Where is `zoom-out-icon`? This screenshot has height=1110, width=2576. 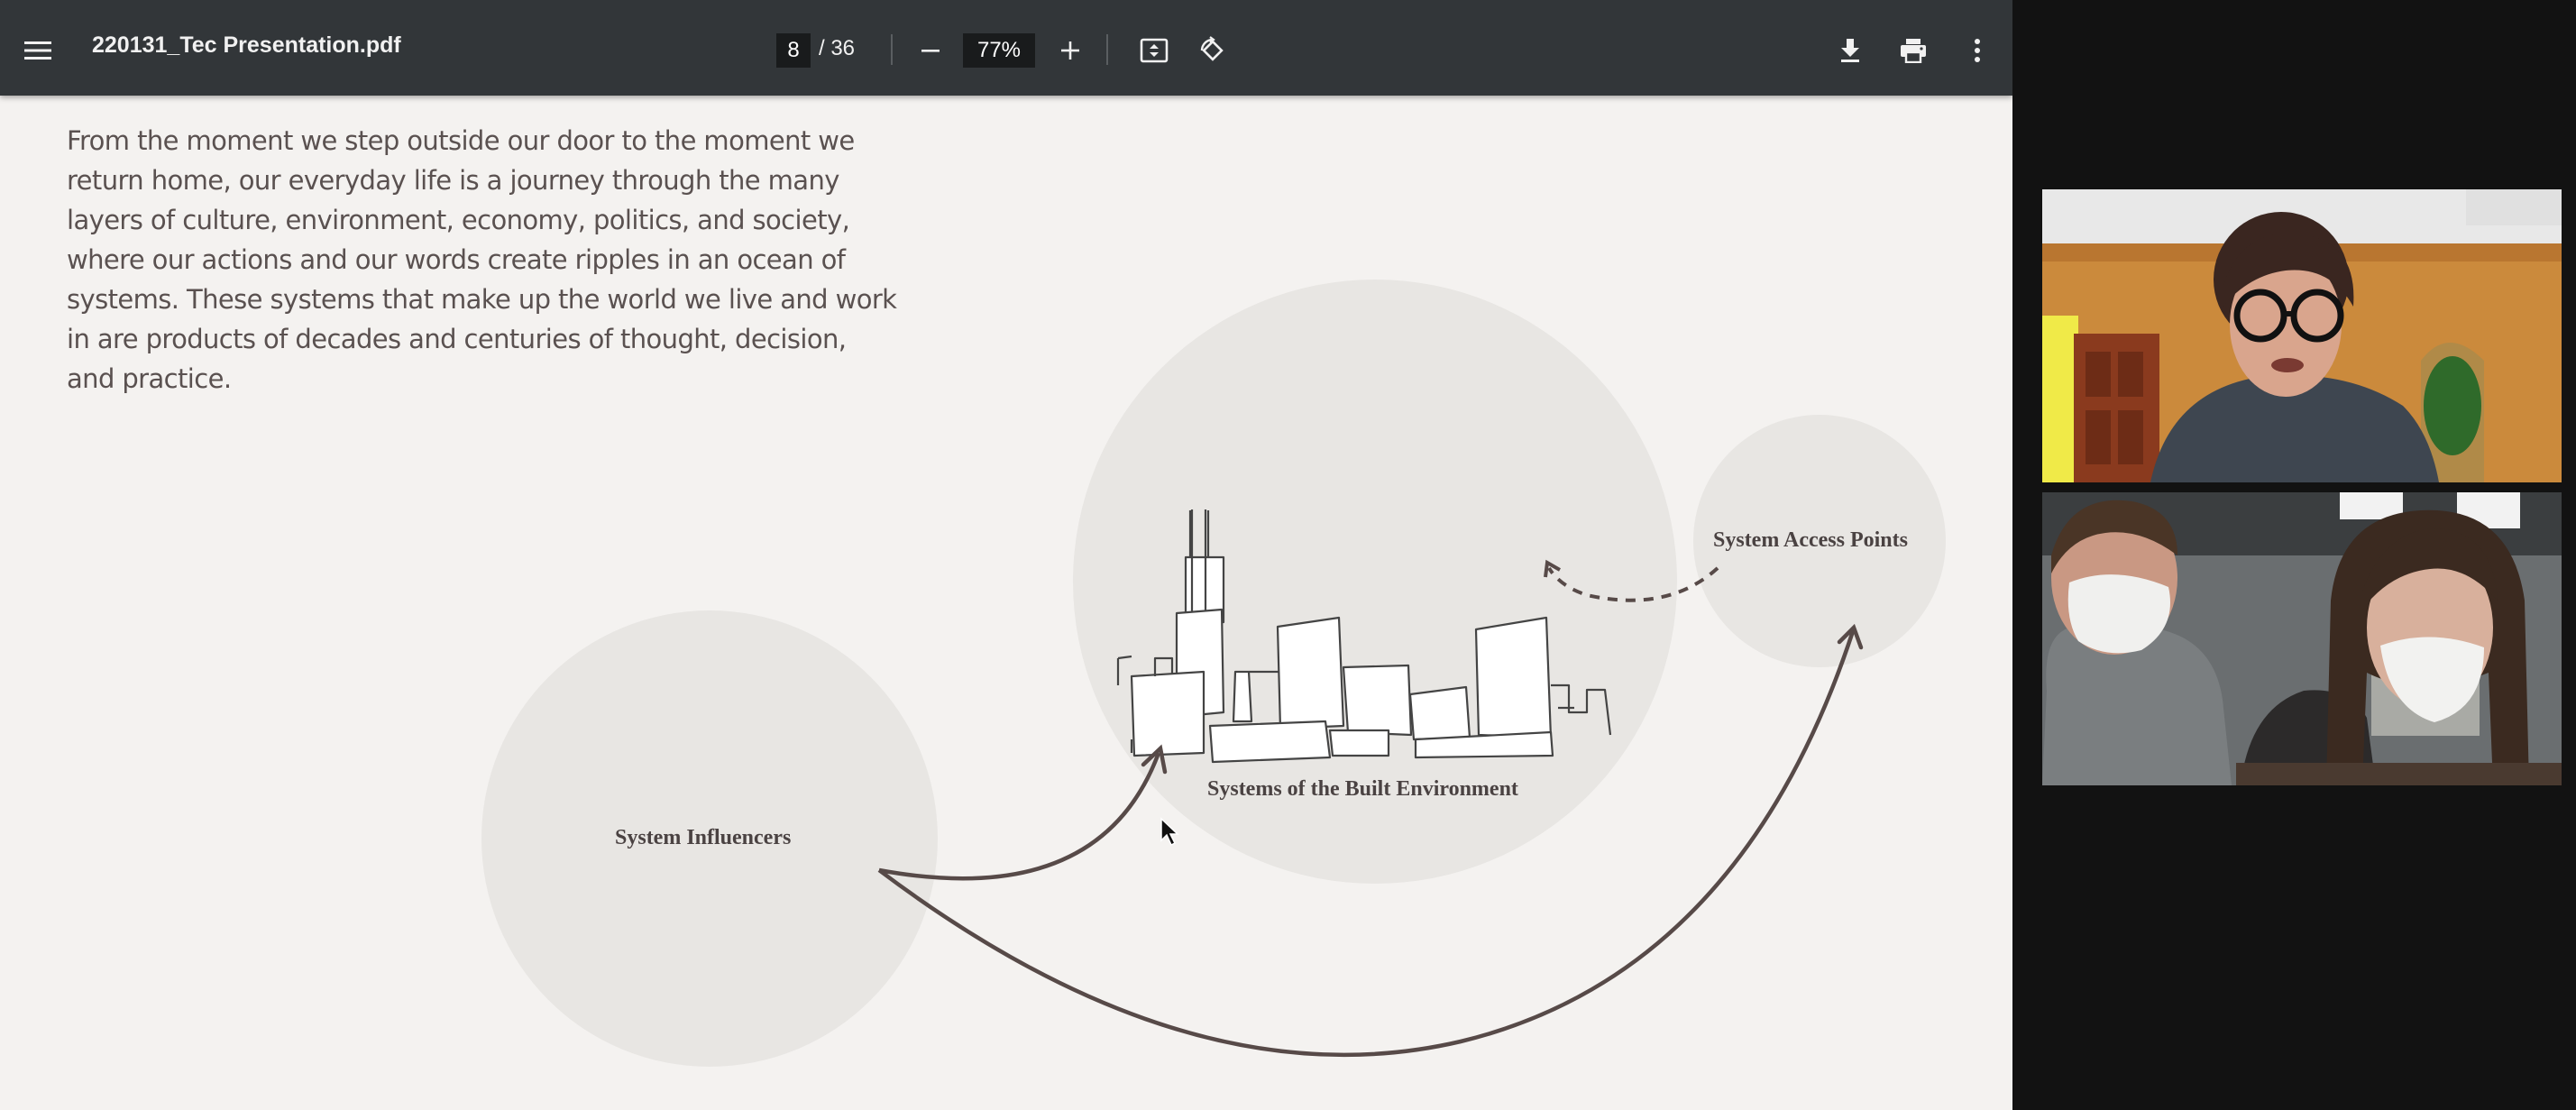 zoom-out-icon is located at coordinates (930, 50).